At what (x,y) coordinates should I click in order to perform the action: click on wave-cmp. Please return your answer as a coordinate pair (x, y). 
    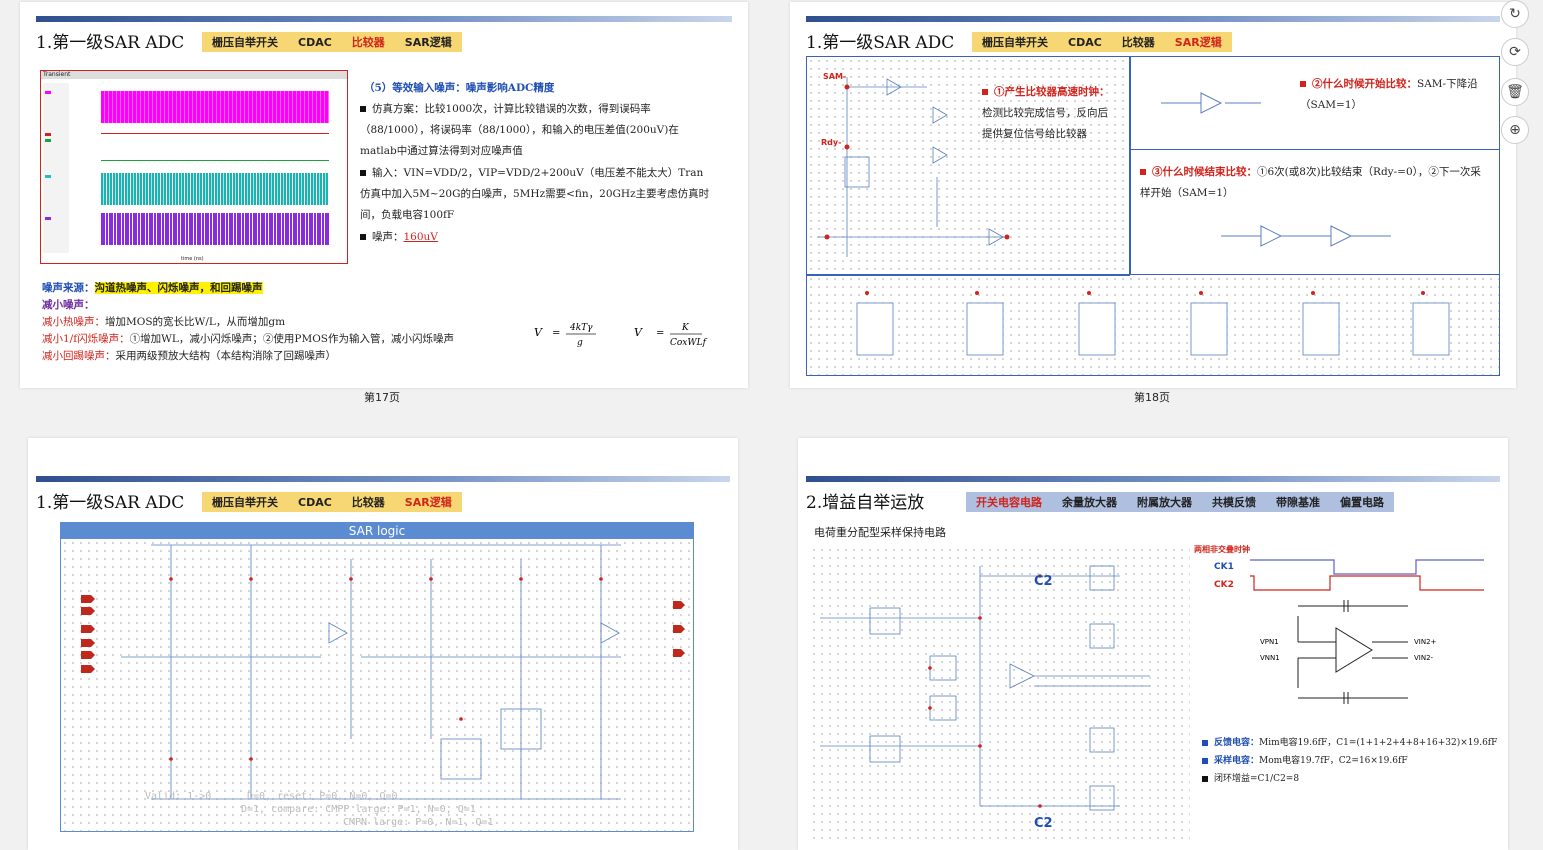
    Looking at the image, I should click on (215, 189).